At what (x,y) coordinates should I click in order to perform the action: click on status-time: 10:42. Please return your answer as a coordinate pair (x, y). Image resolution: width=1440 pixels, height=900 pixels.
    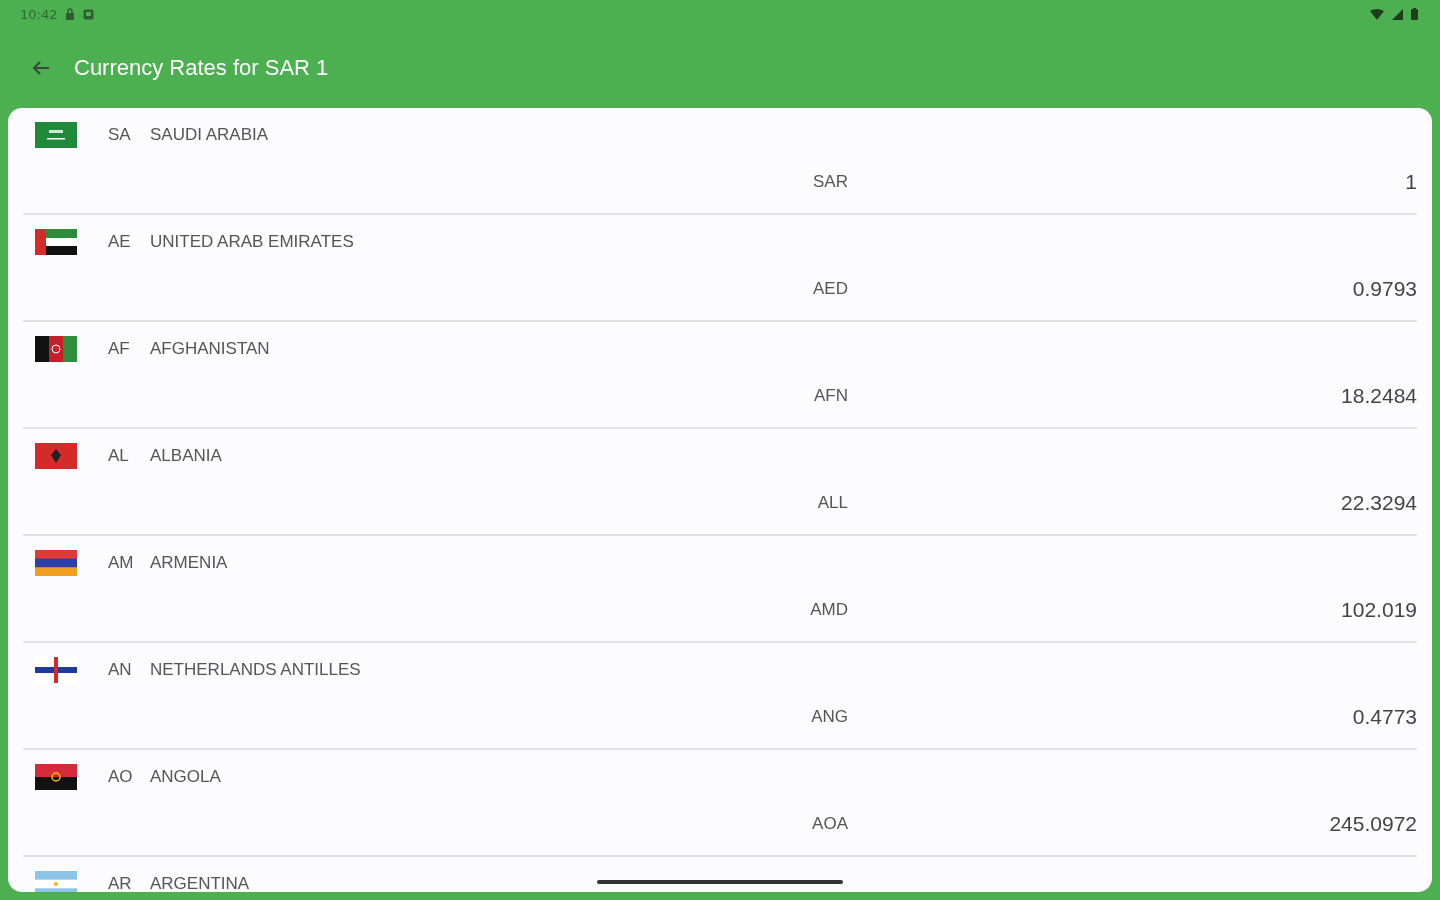
    Looking at the image, I should click on (39, 14).